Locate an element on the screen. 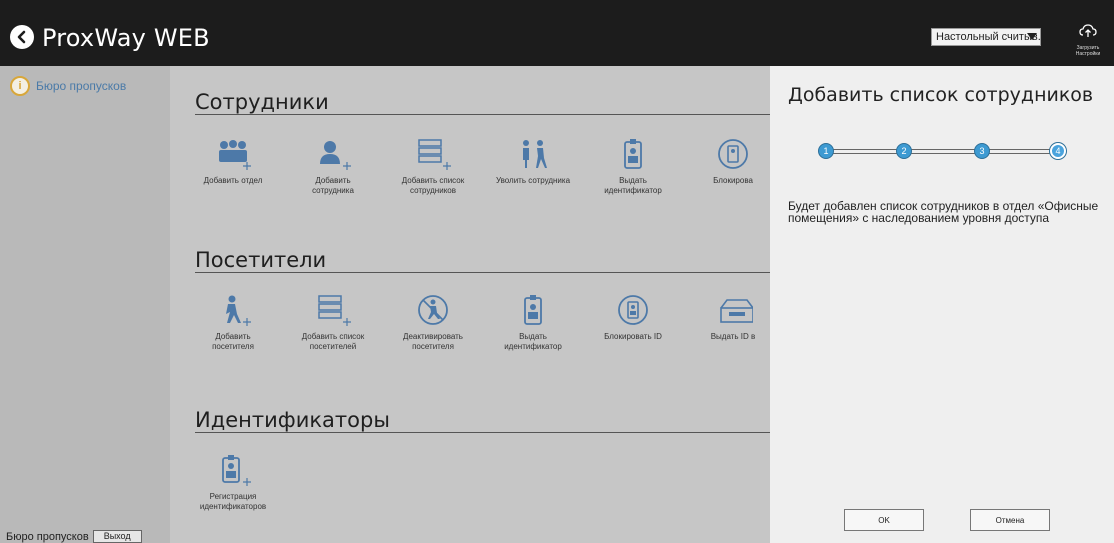 The width and height of the screenshot is (1114, 543). tile-label: Блокирова is located at coordinates (733, 180).